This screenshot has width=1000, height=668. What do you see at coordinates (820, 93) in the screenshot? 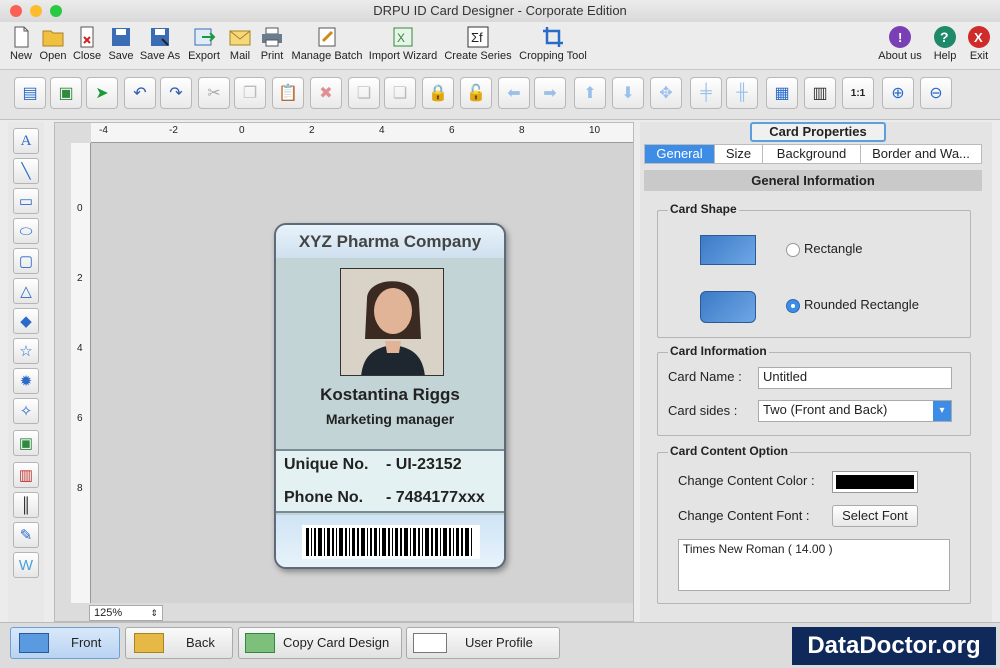
I see `ruler-button: ▥` at bounding box center [820, 93].